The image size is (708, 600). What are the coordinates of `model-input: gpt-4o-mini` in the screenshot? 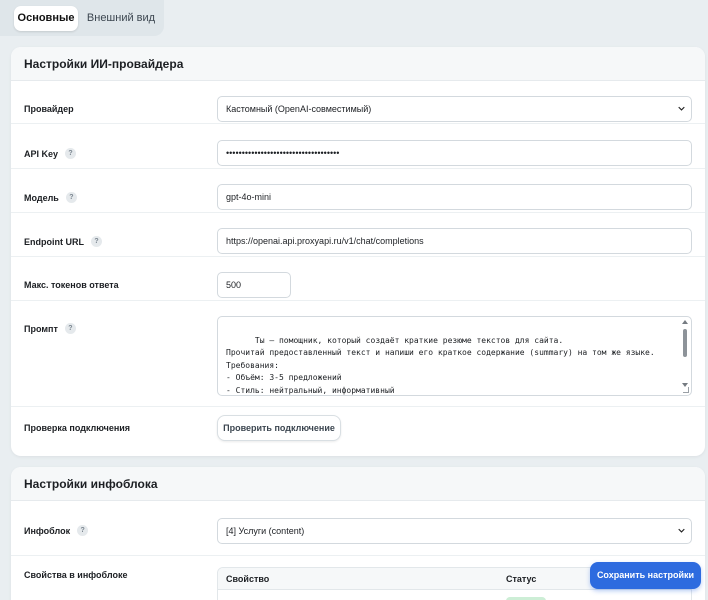 It's located at (454, 197).